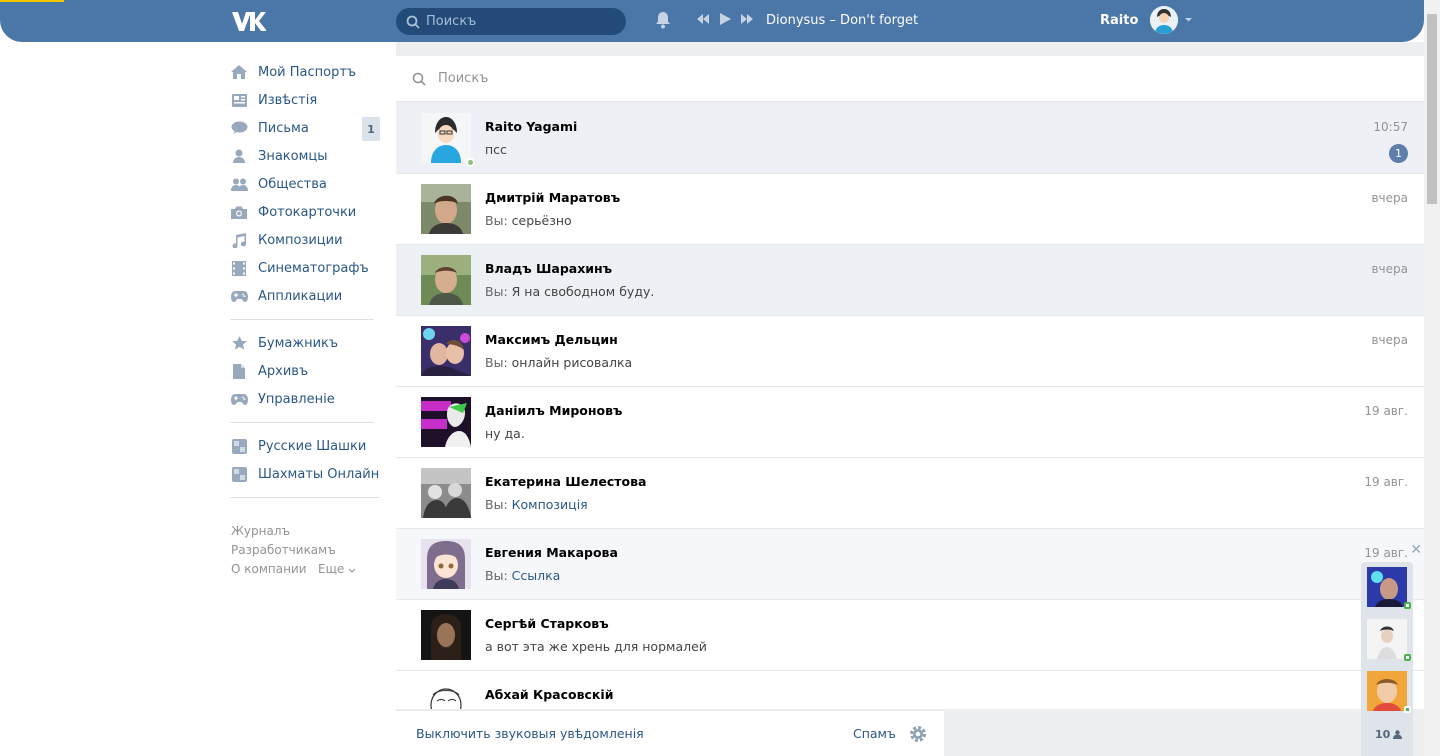  I want to click on sidebar-item-bookmarks: Бумажникъ, so click(306, 343).